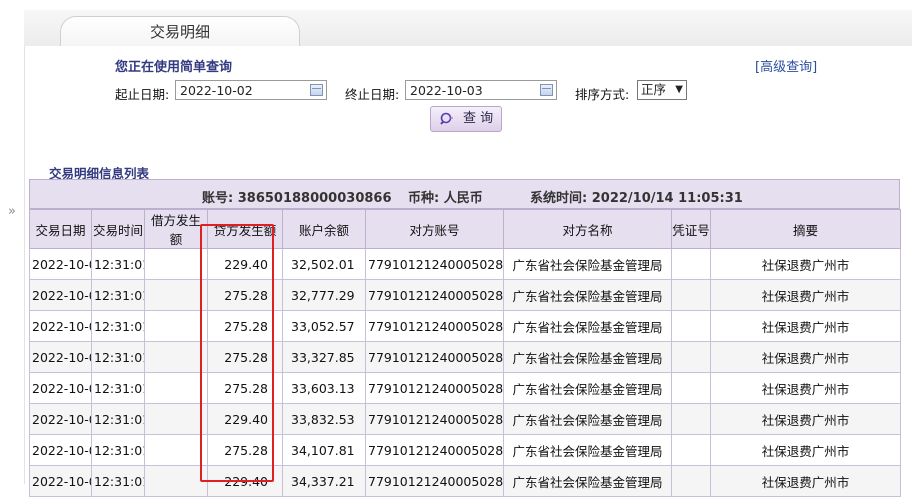 This screenshot has width=914, height=497. What do you see at coordinates (434, 229) in the screenshot?
I see `header-counterparty-account: 对方账号` at bounding box center [434, 229].